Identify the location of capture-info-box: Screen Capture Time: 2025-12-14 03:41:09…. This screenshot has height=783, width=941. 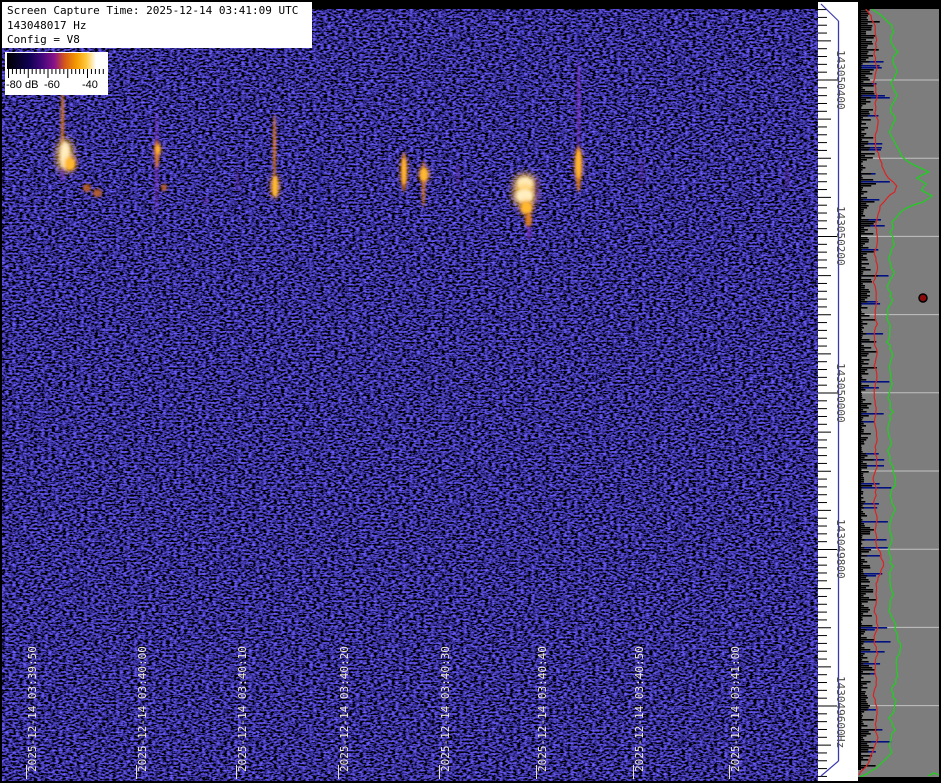
(157, 25).